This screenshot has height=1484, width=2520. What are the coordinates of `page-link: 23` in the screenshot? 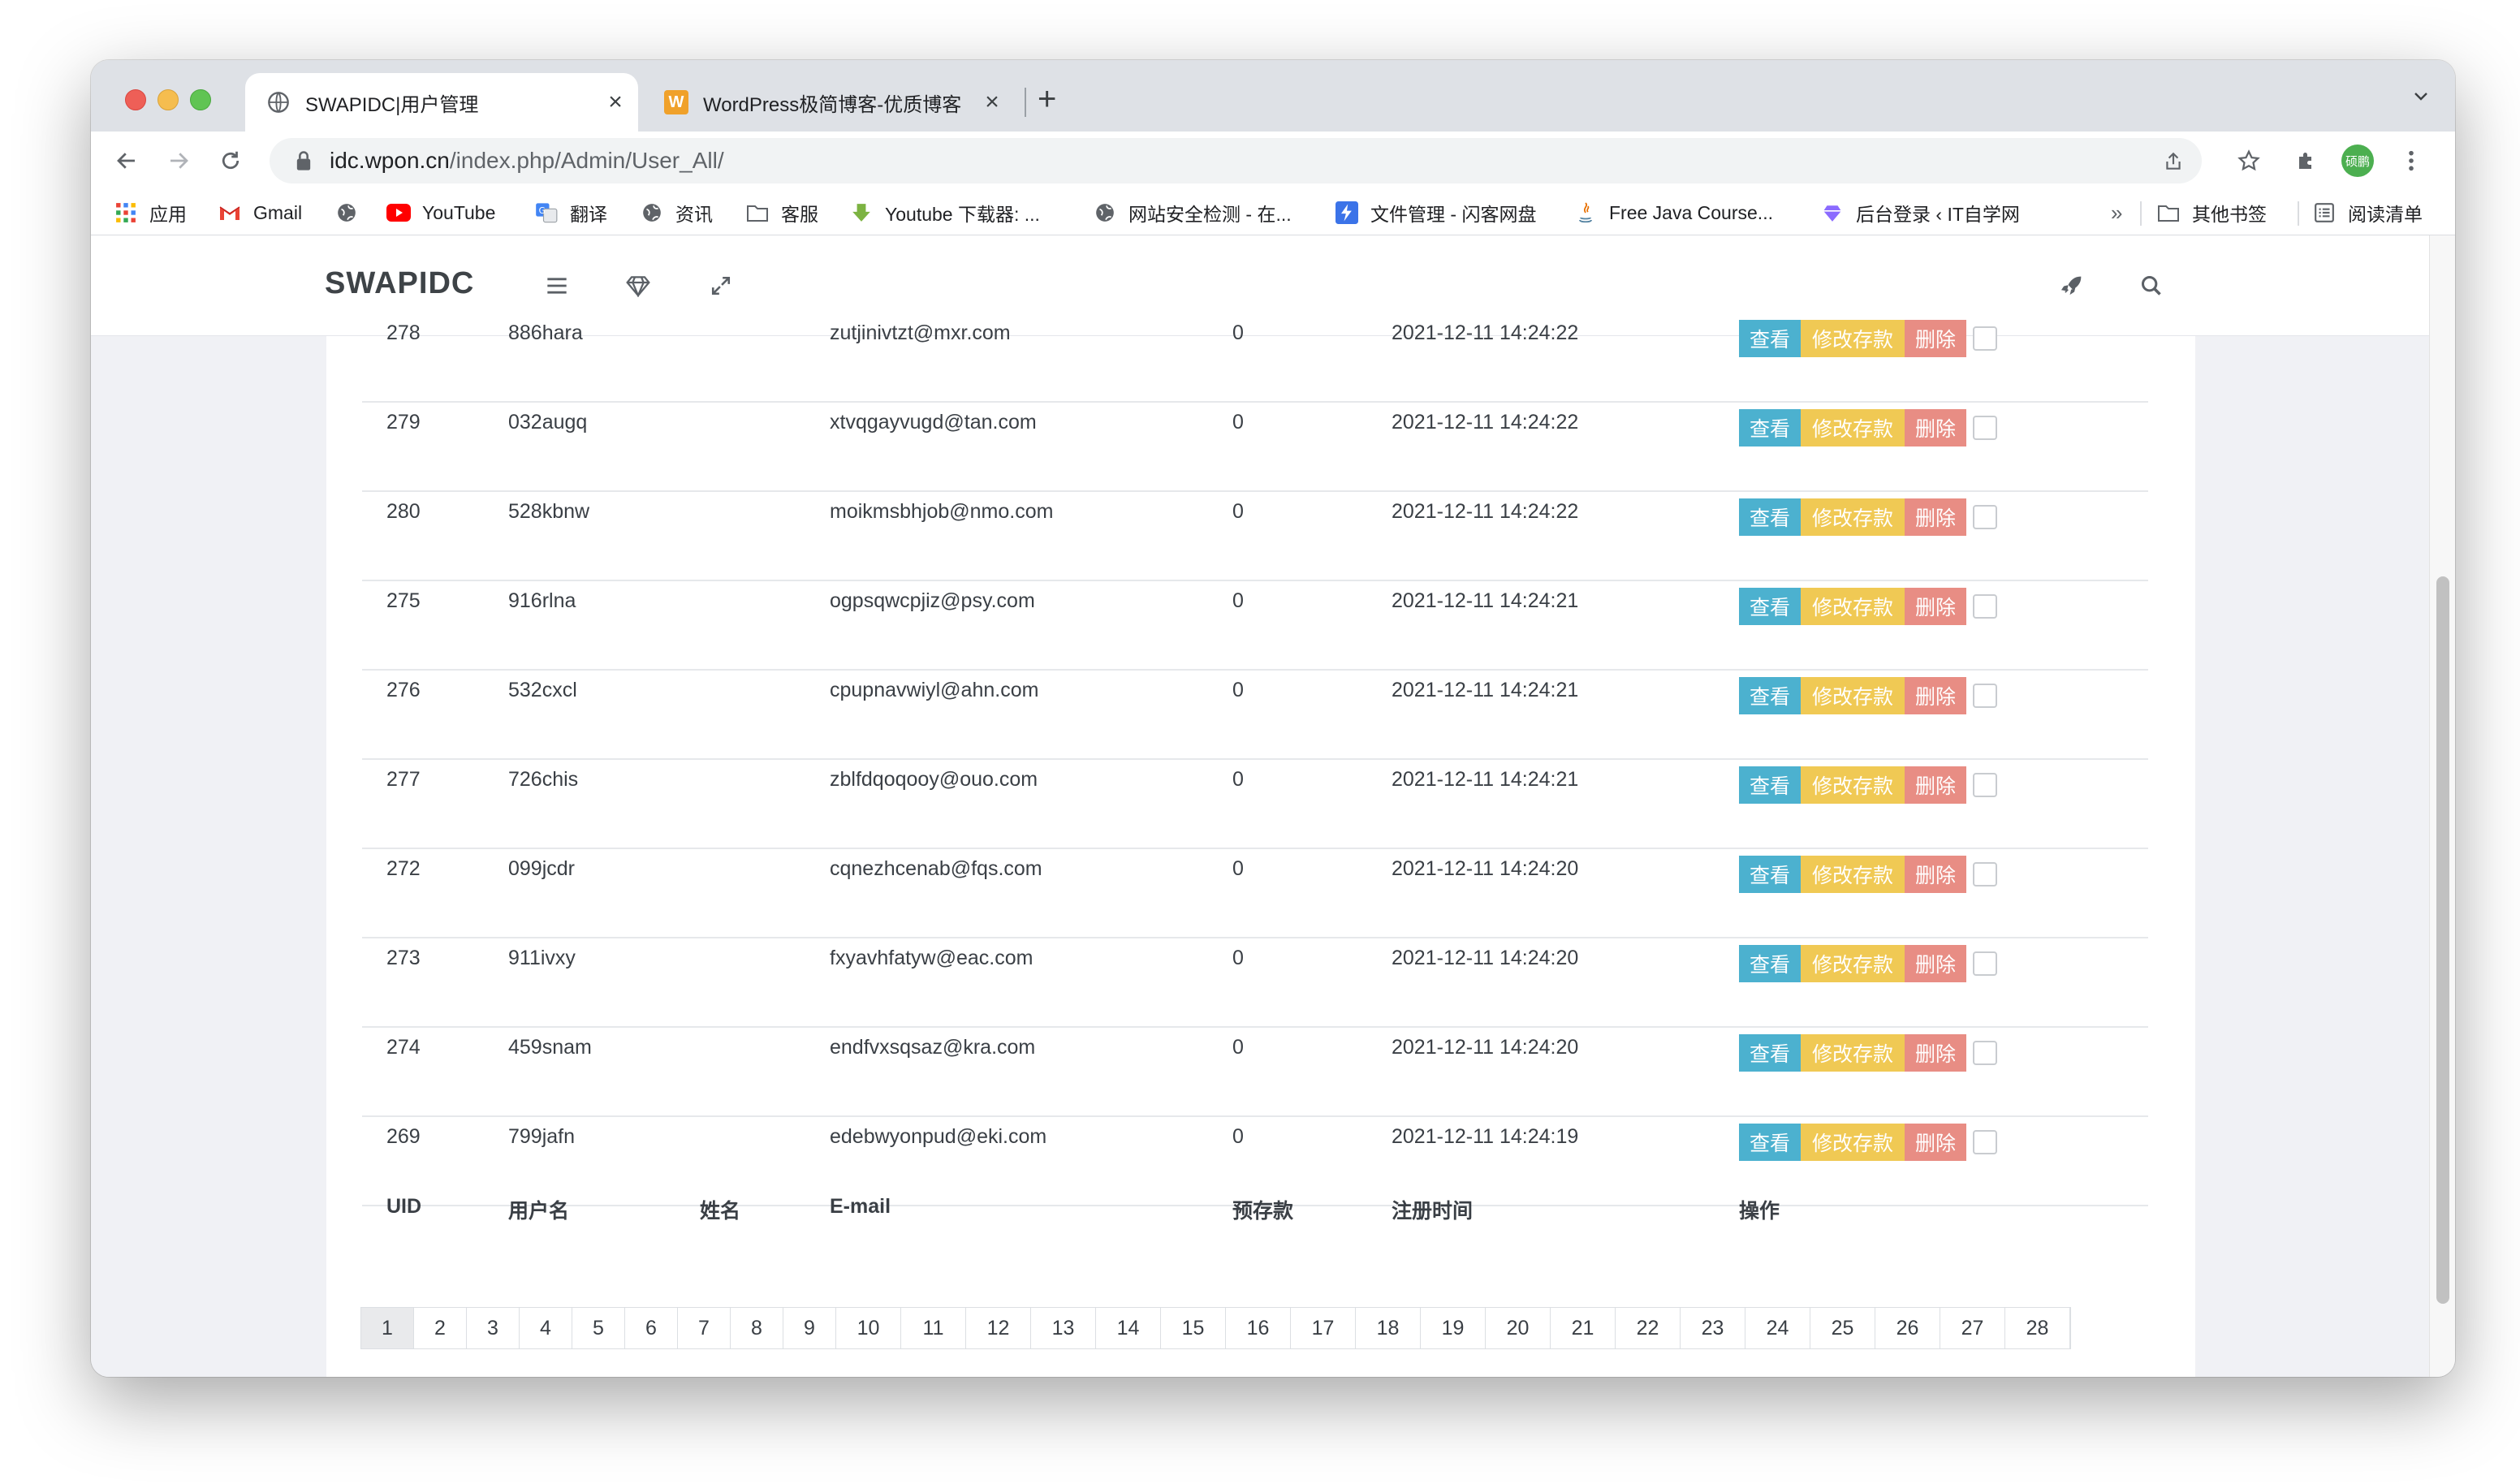 It's located at (1713, 1328).